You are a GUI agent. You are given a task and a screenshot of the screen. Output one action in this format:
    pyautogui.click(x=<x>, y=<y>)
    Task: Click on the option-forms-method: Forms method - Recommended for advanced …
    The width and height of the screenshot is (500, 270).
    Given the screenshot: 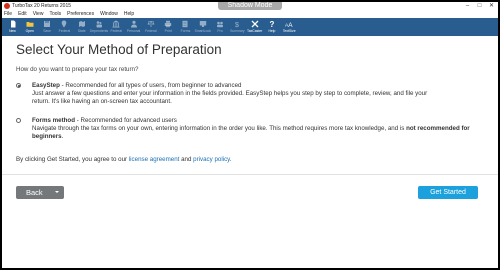 What is the action you would take?
    pyautogui.click(x=251, y=133)
    